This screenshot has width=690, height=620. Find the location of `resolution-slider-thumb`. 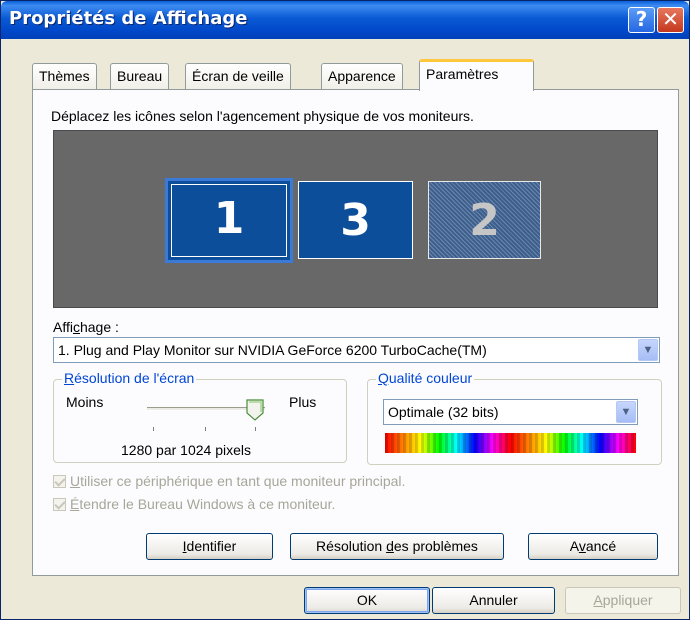

resolution-slider-thumb is located at coordinates (255, 410).